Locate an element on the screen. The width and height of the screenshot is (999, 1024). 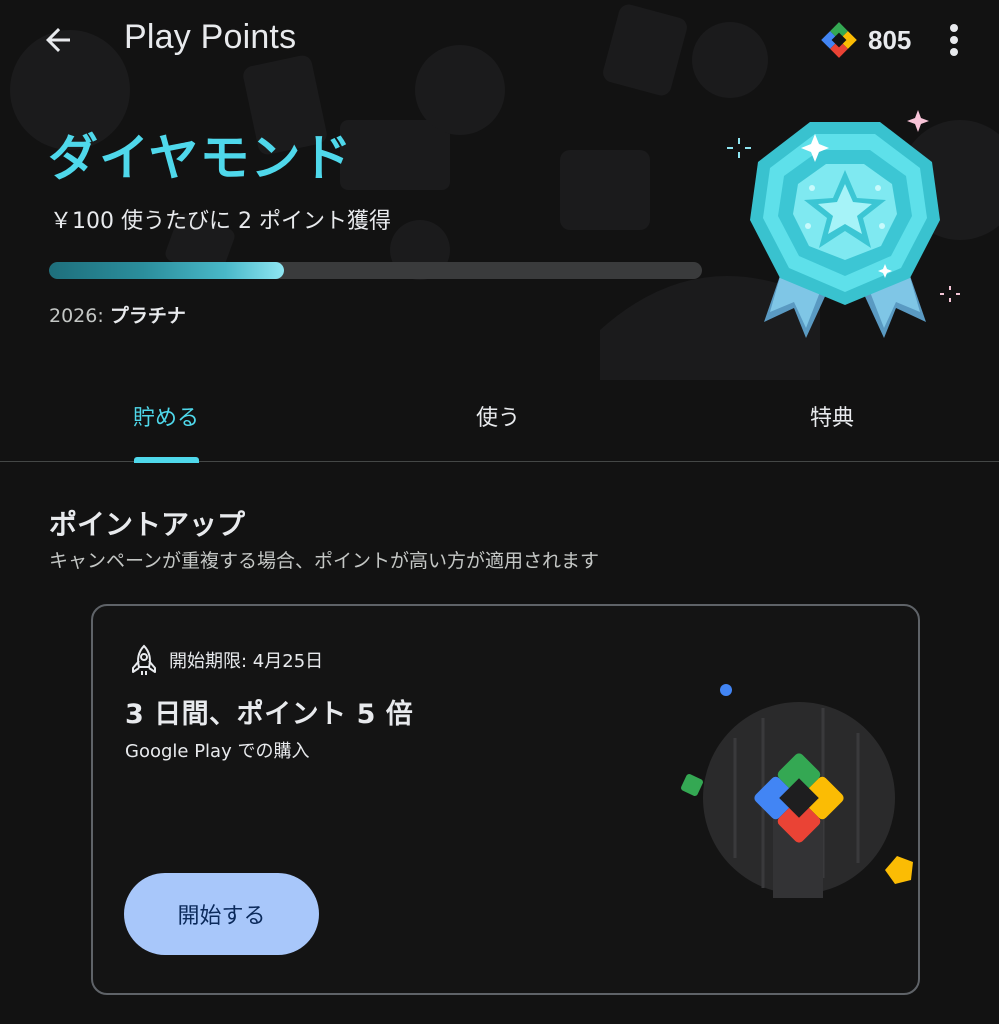
section-title: ポイントアップ is located at coordinates (147, 524).